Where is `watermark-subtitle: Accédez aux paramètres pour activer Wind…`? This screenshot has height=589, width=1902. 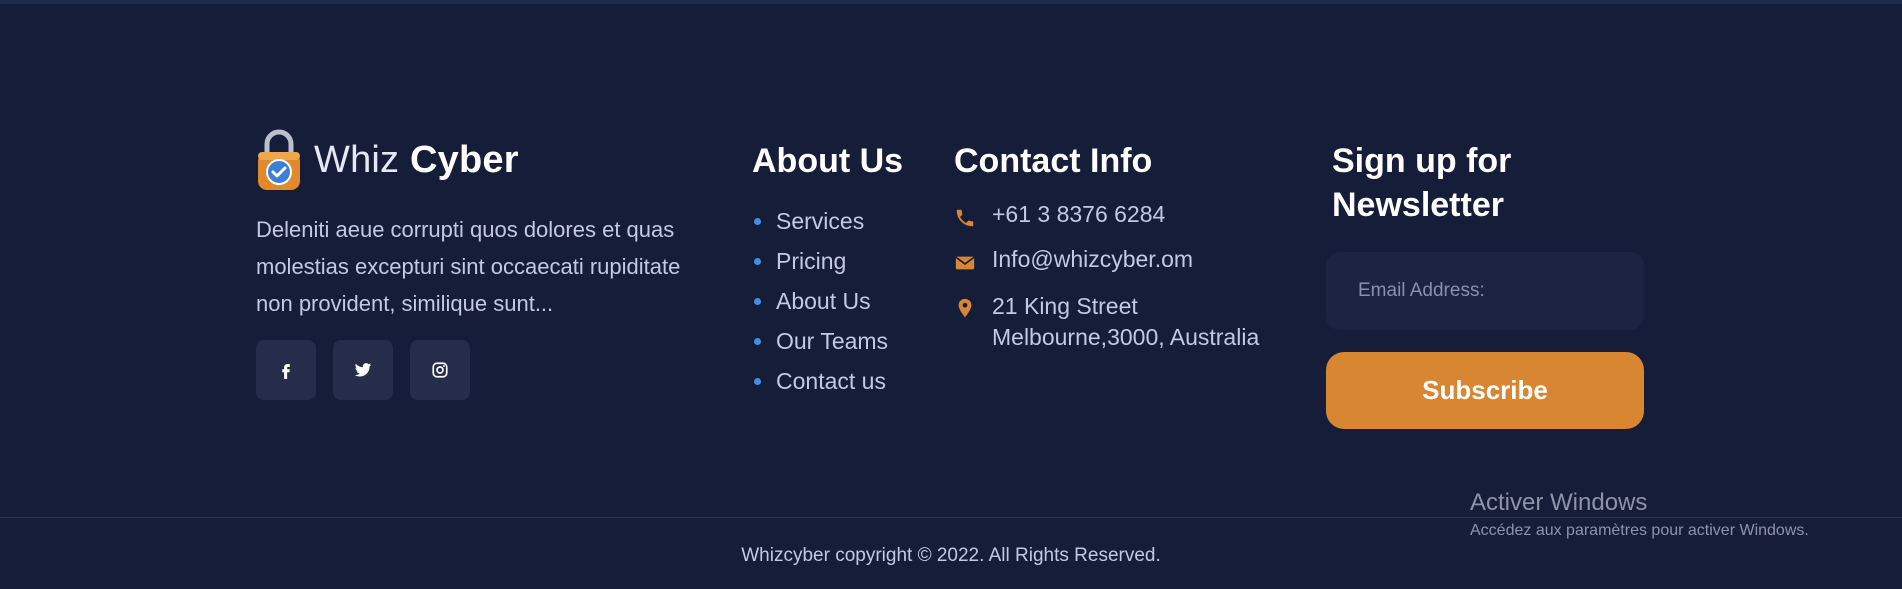 watermark-subtitle: Accédez aux paramètres pour activer Wind… is located at coordinates (1639, 530).